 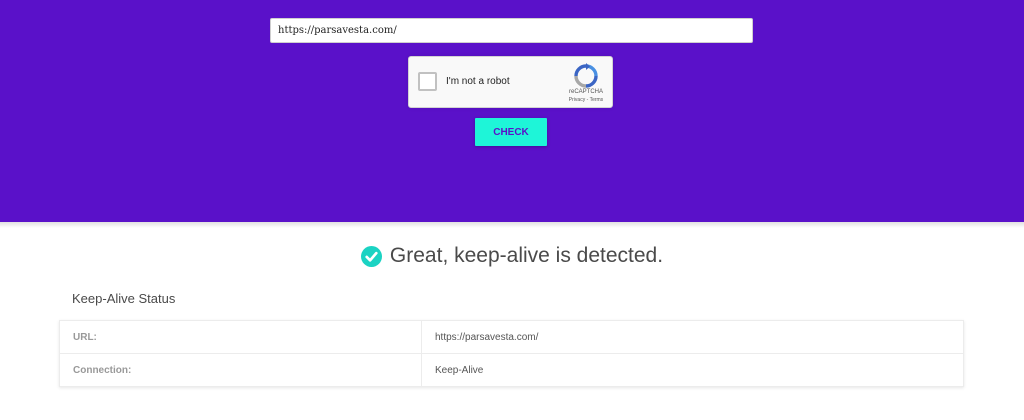 What do you see at coordinates (512, 225) in the screenshot?
I see `hero-shadow` at bounding box center [512, 225].